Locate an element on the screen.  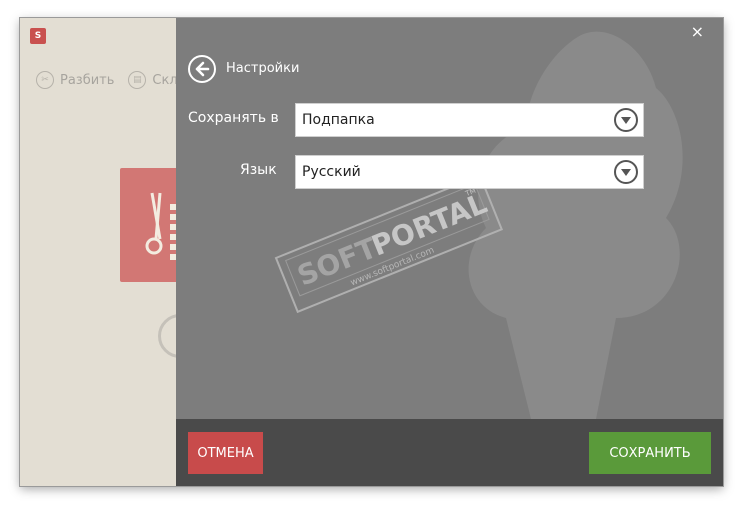
app-logo-icon: S is located at coordinates (38, 36).